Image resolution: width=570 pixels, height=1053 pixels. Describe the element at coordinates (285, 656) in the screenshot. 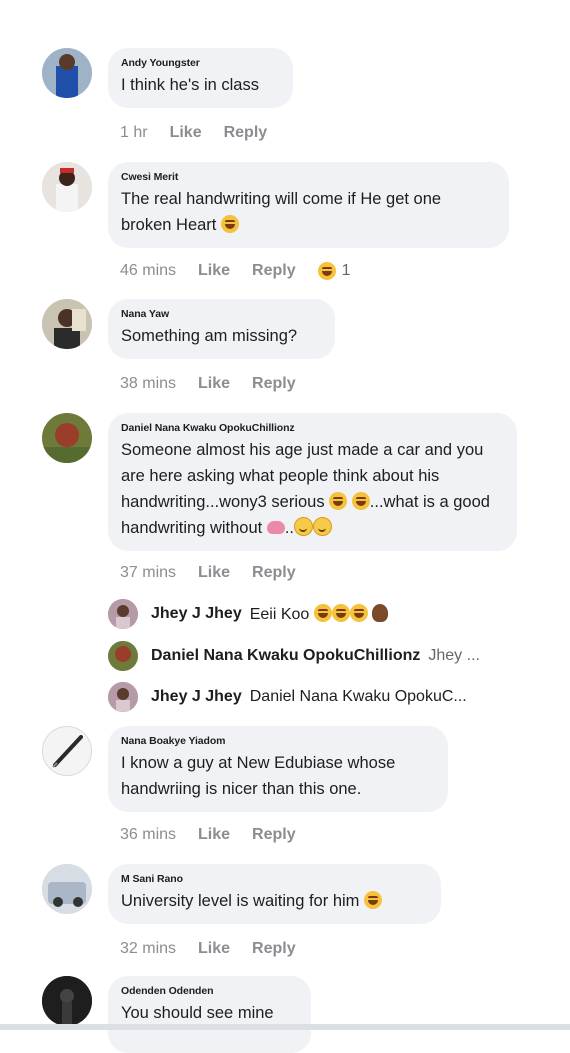

I see `reply-author: Daniel Nana Kwaku OpokuChillionz` at that location.